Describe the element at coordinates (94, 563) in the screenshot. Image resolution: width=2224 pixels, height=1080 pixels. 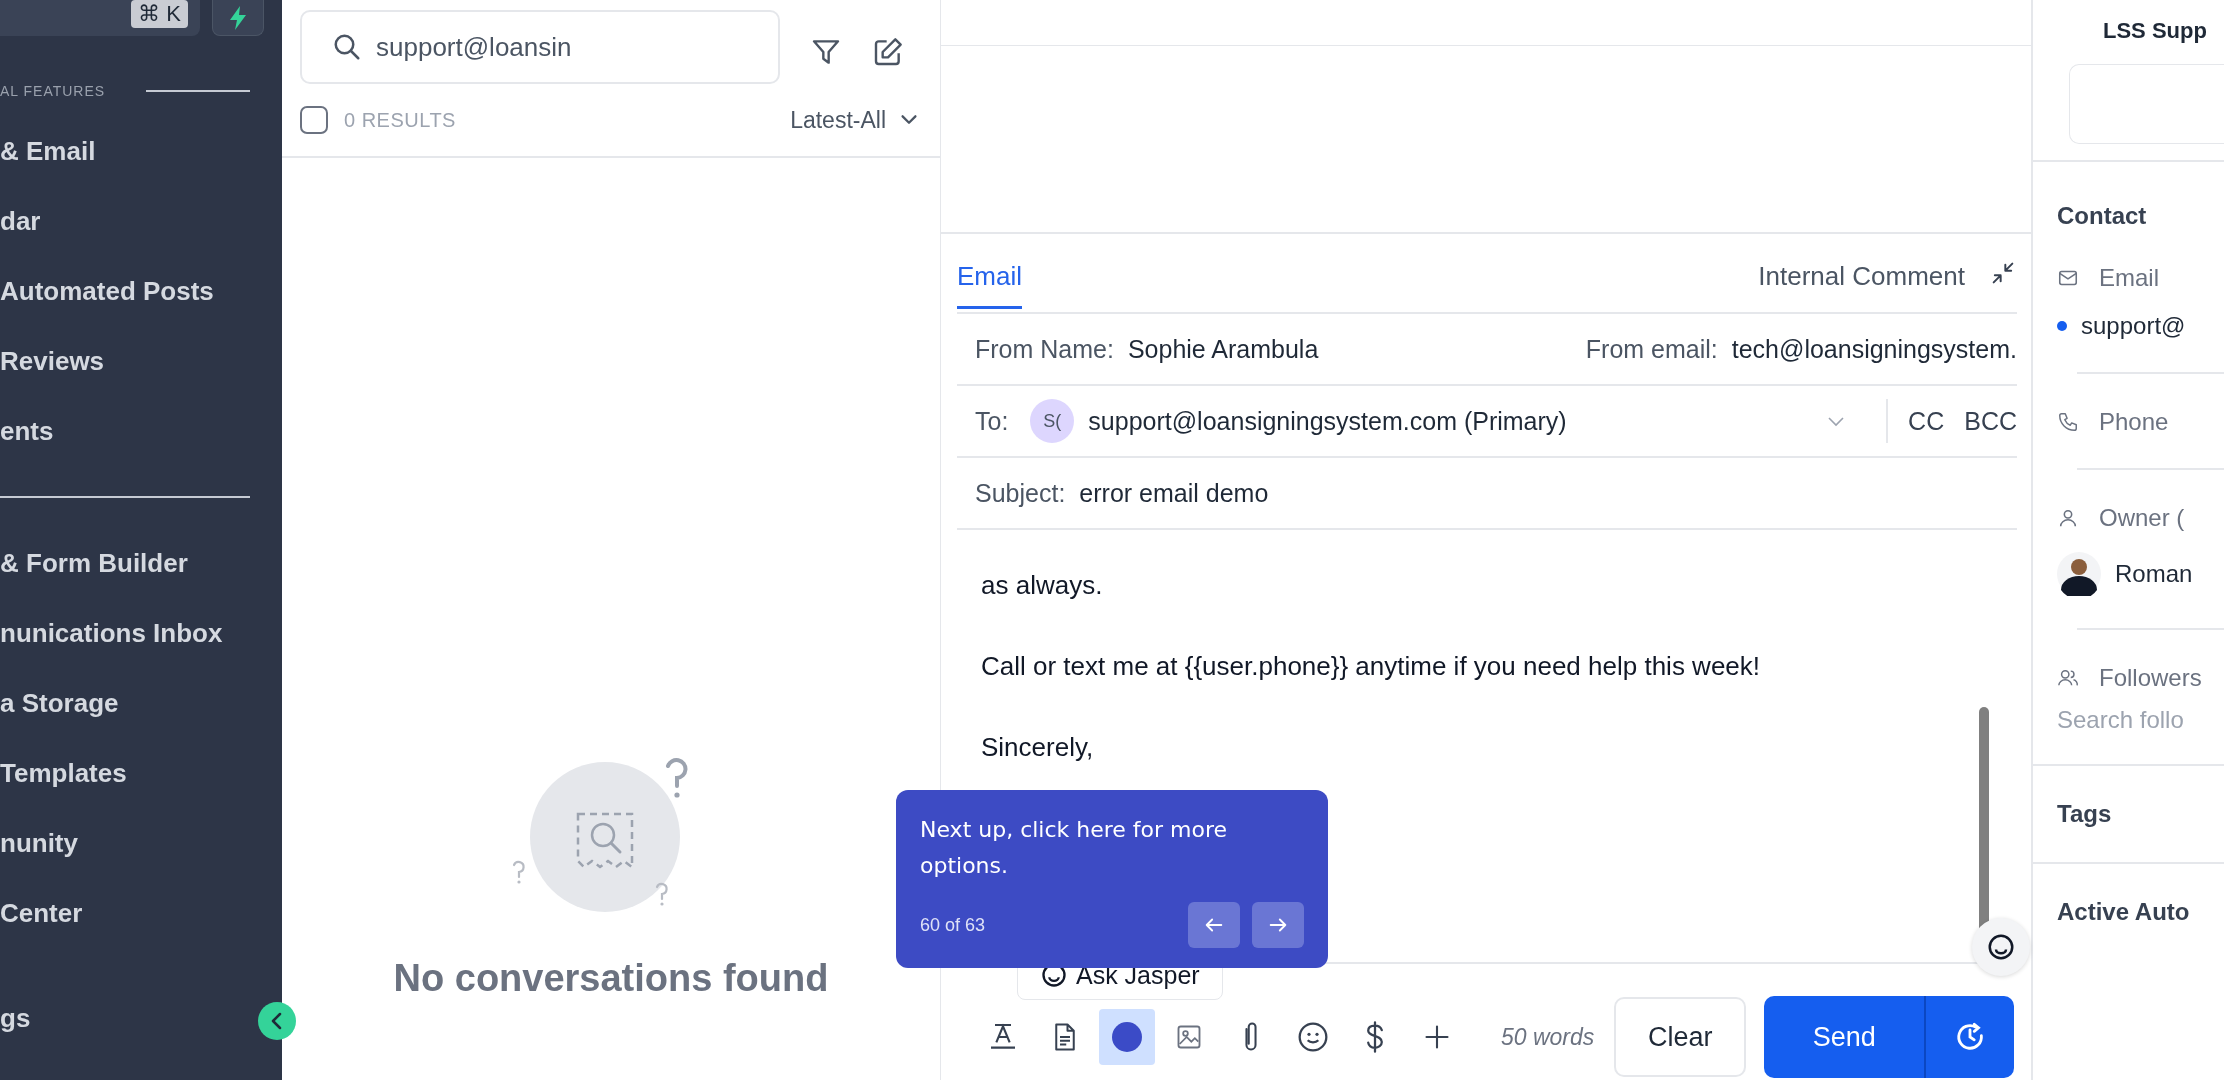
I see `sidebar-item: & Form Builder` at that location.